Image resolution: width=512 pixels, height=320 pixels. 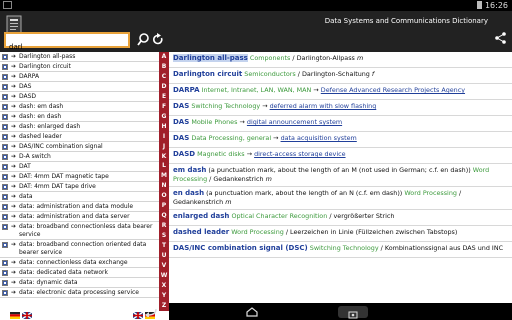 I want to click on alphabet-letter-j: J, so click(x=164, y=147).